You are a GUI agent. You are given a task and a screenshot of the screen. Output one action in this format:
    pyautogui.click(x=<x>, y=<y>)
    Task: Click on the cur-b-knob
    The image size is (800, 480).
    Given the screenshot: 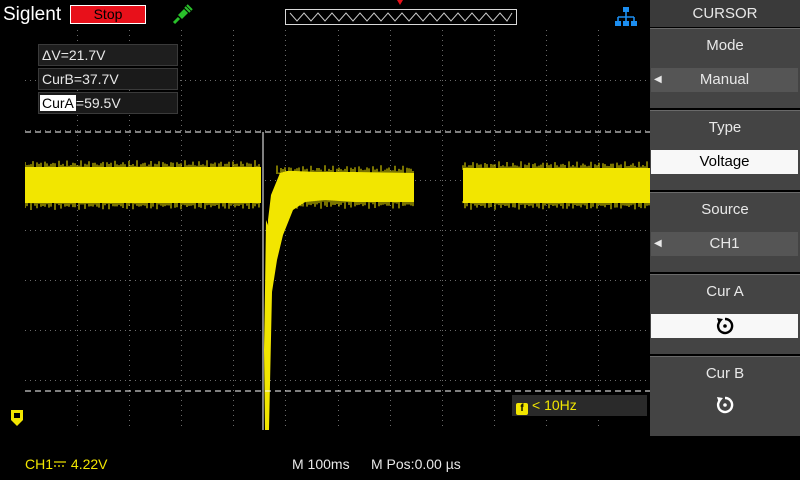 What is the action you would take?
    pyautogui.click(x=725, y=405)
    